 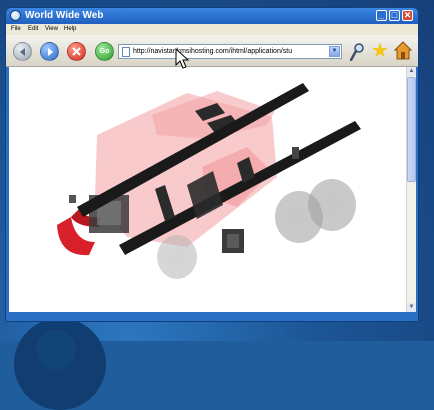 I want to click on stop-button, so click(x=76, y=51).